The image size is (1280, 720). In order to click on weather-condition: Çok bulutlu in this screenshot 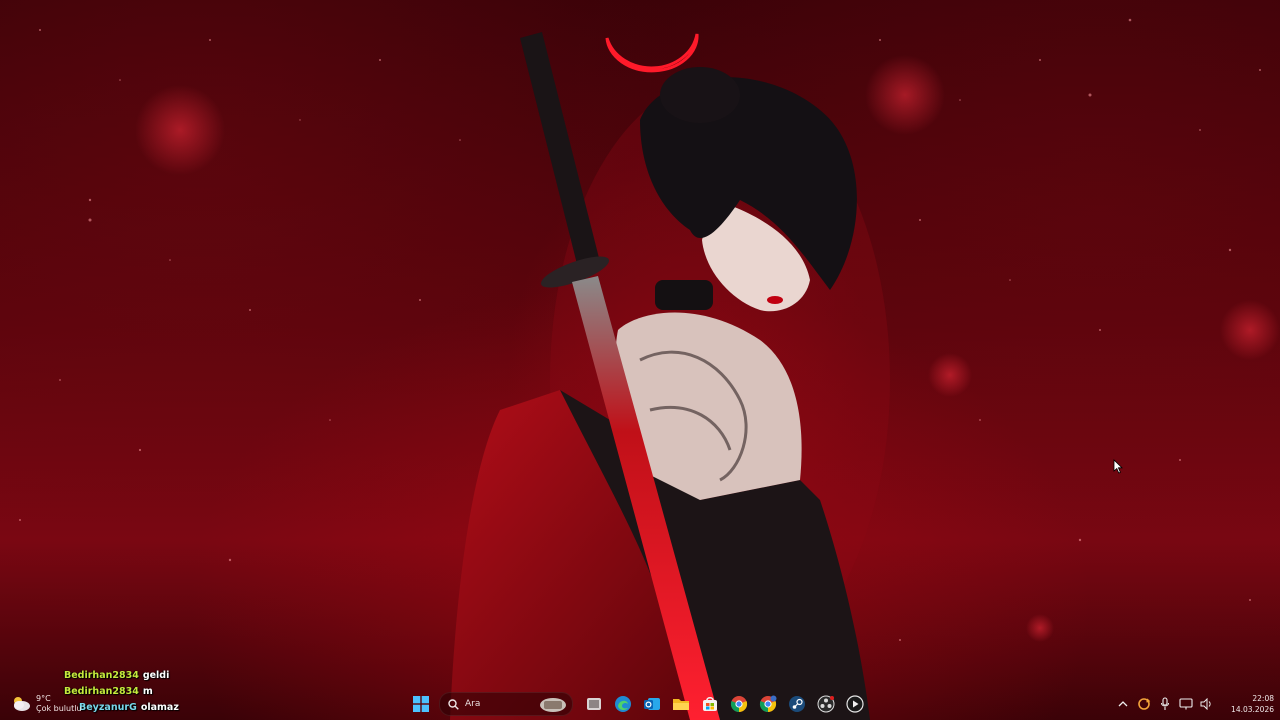, I will do `click(59, 708)`.